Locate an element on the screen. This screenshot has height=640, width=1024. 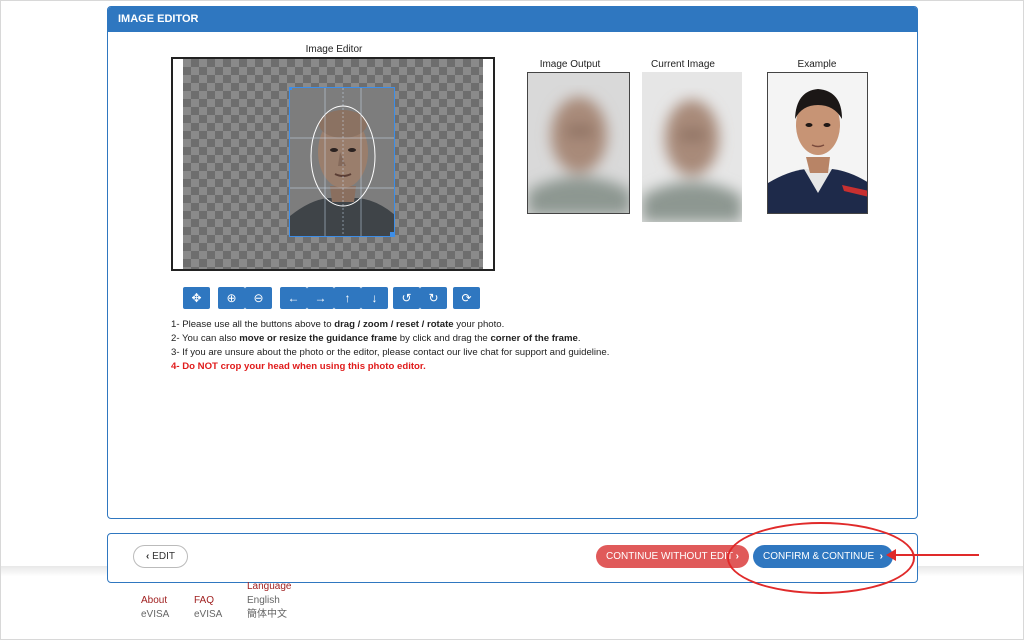
current-image-preview is located at coordinates (692, 147).